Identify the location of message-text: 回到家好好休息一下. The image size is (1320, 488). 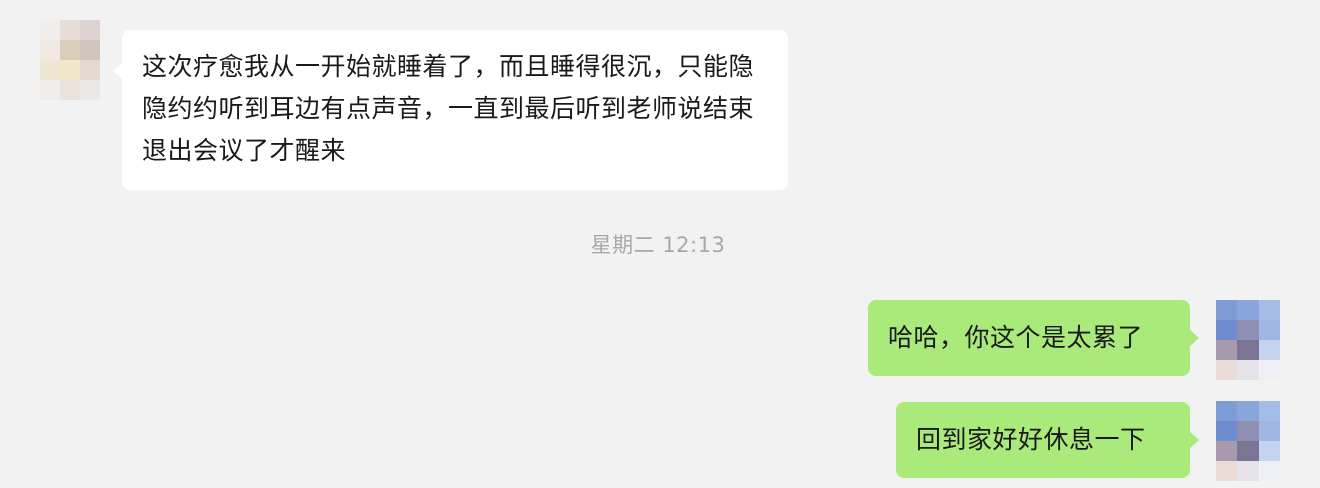
(1031, 439).